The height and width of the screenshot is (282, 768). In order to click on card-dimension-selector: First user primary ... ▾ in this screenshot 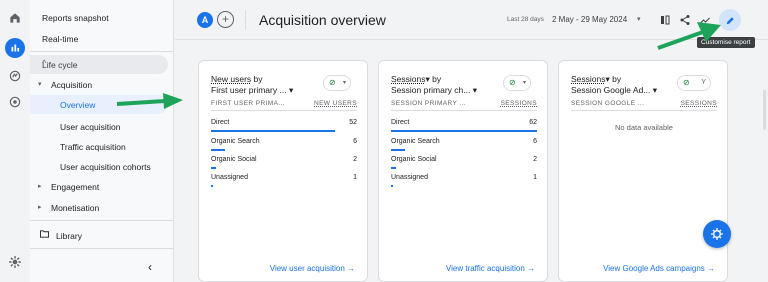, I will do `click(252, 90)`.